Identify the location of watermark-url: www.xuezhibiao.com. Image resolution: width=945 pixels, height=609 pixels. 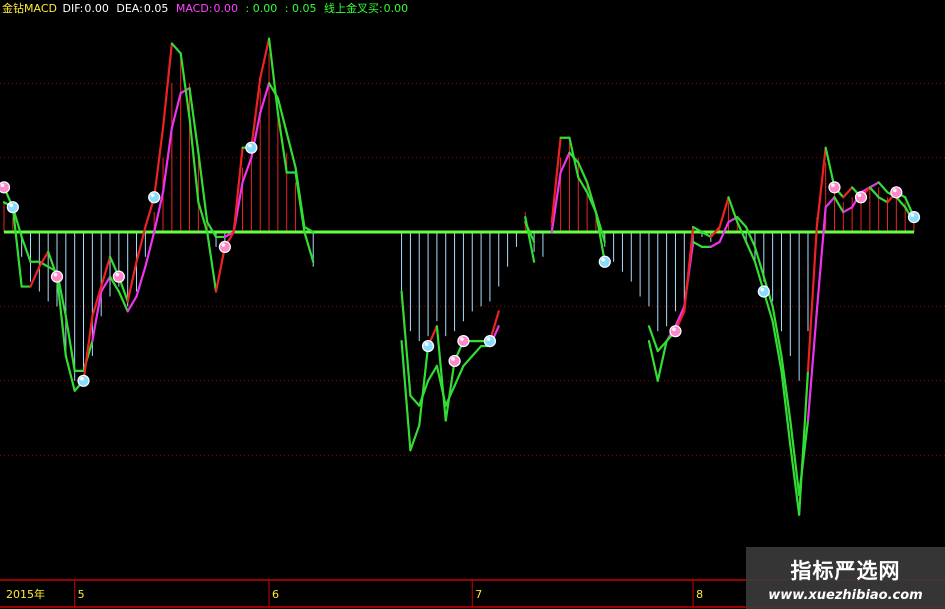
(845, 595).